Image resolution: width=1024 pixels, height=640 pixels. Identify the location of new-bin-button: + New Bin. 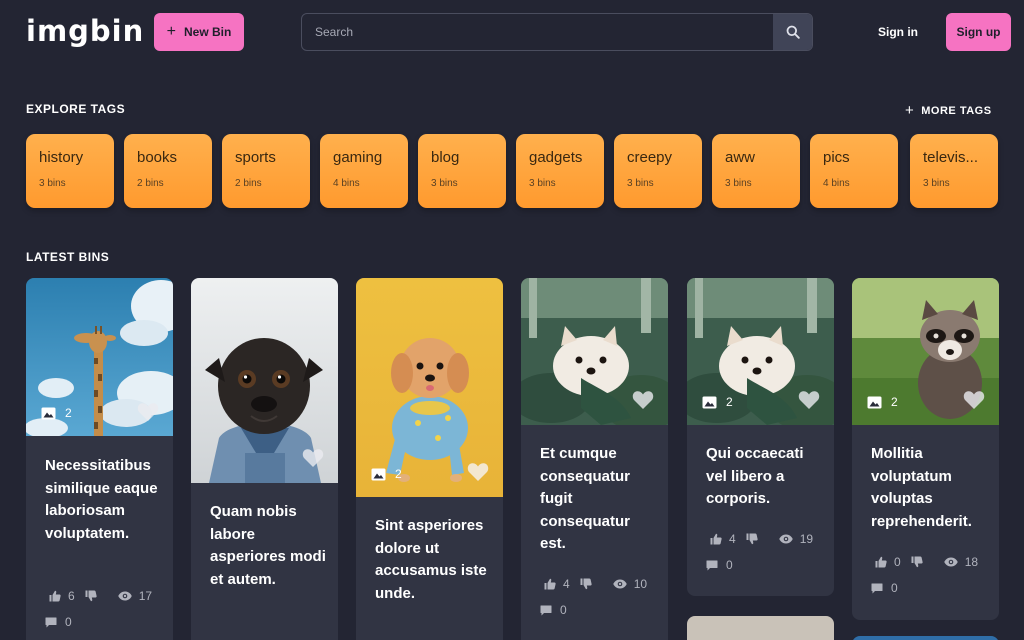
(199, 32).